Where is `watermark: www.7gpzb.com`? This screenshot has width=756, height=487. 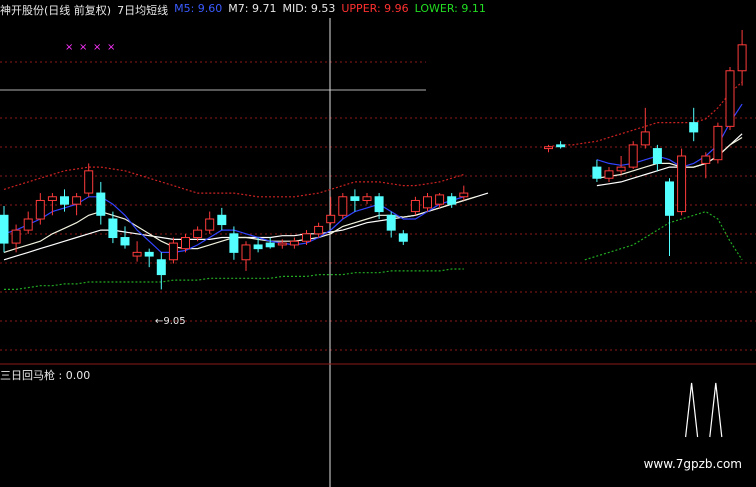
watermark: www.7gpzb.com is located at coordinates (692, 464).